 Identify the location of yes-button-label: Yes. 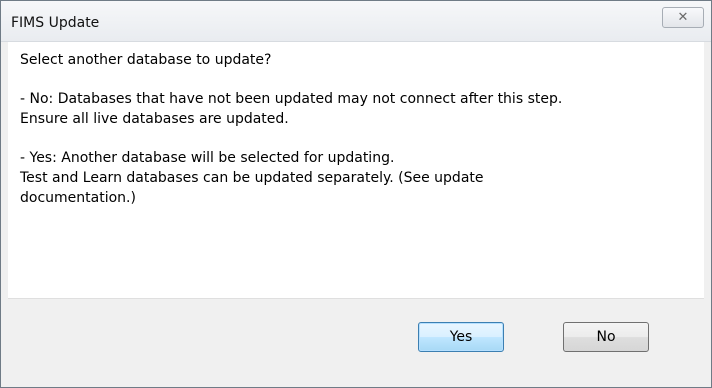
(461, 337).